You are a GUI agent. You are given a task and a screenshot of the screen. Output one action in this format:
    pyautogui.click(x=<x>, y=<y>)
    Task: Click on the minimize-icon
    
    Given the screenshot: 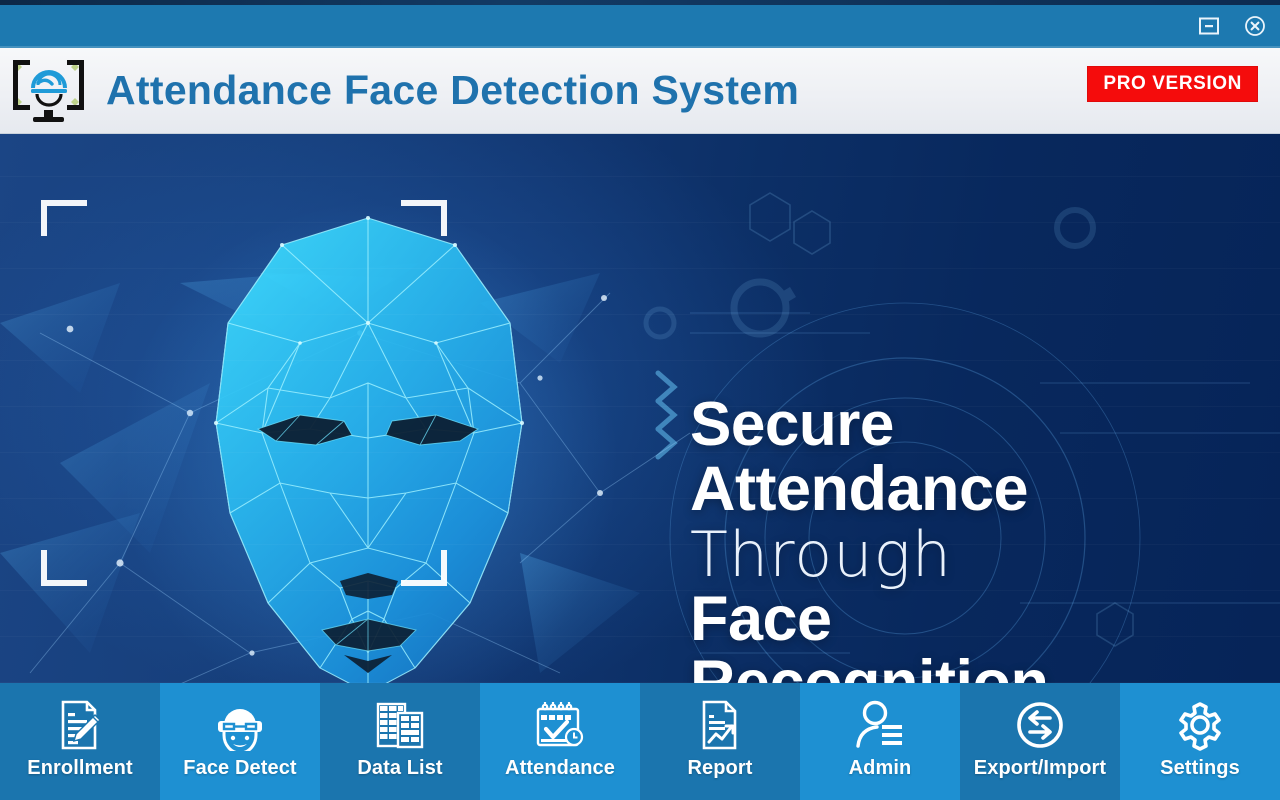 What is the action you would take?
    pyautogui.click(x=1209, y=26)
    